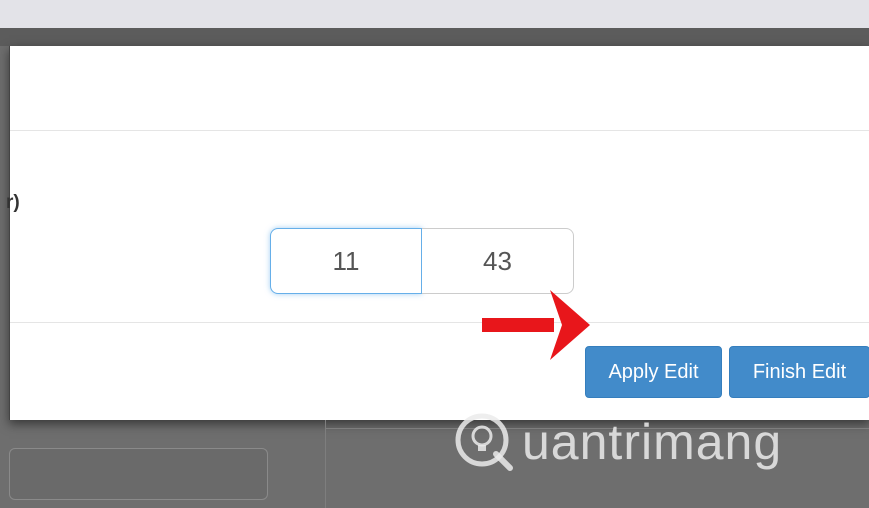 The image size is (869, 508). Describe the element at coordinates (536, 325) in the screenshot. I see `red-arrow-annotation` at that location.